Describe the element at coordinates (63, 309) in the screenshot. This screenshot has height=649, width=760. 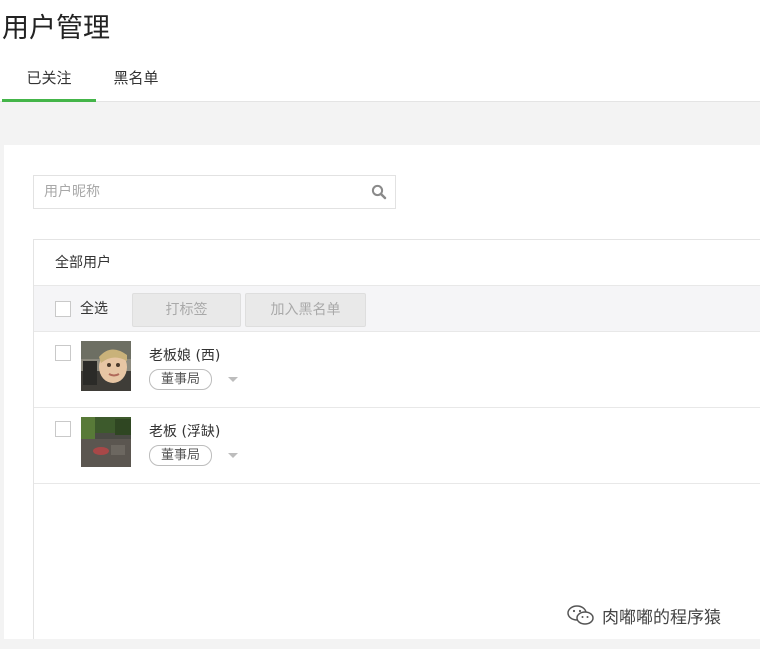
I see `select-all-checkbox` at that location.